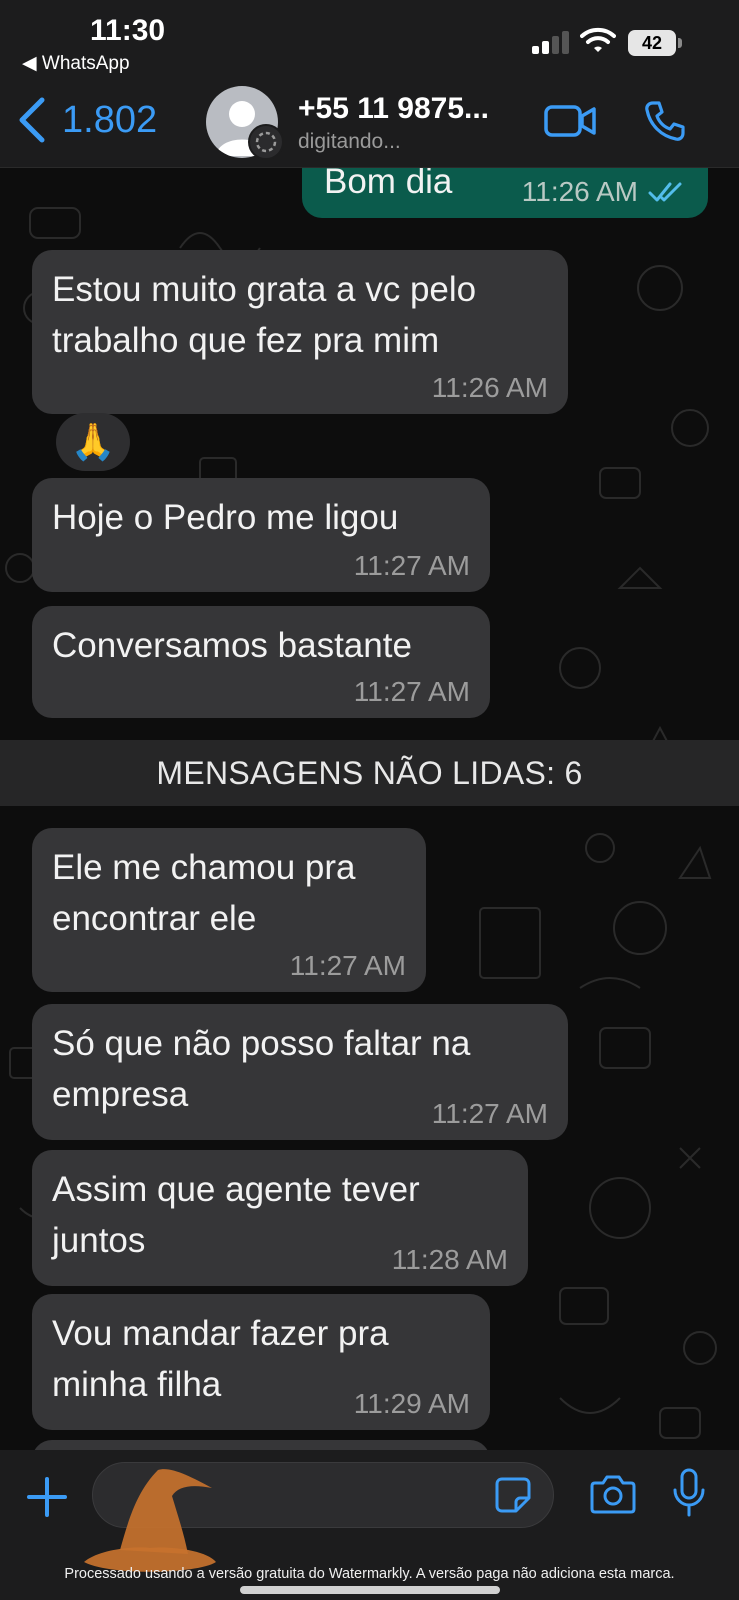 Image resolution: width=739 pixels, height=1600 pixels. I want to click on unread-messages-divider: MENSAGENS NÃO LIDAS: 6, so click(369, 773).